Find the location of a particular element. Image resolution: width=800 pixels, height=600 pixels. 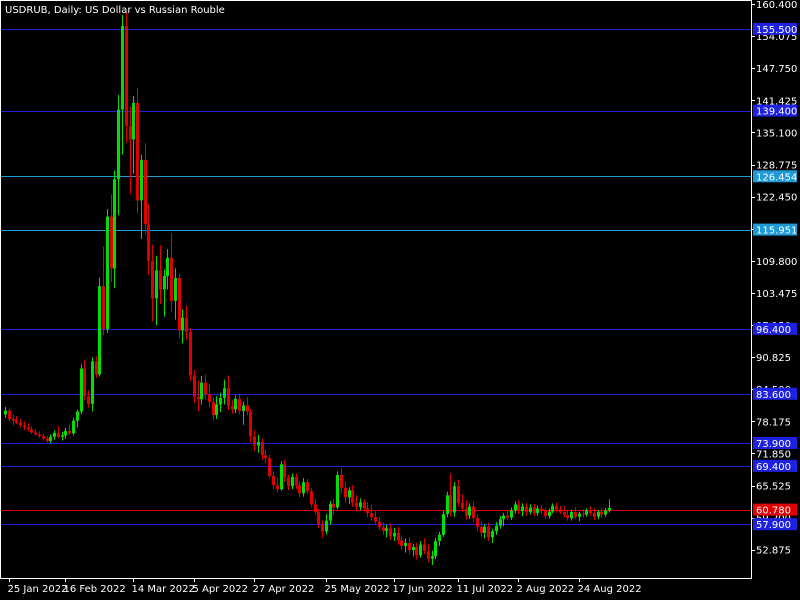

y-tick-label: 78.175 is located at coordinates (773, 422).